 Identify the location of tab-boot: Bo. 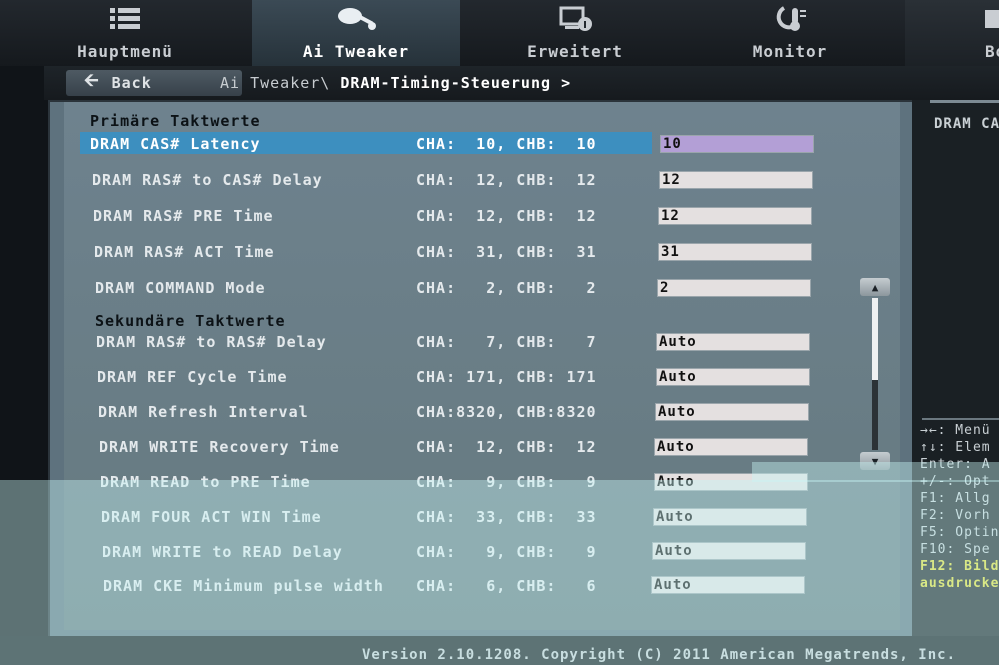
(952, 33).